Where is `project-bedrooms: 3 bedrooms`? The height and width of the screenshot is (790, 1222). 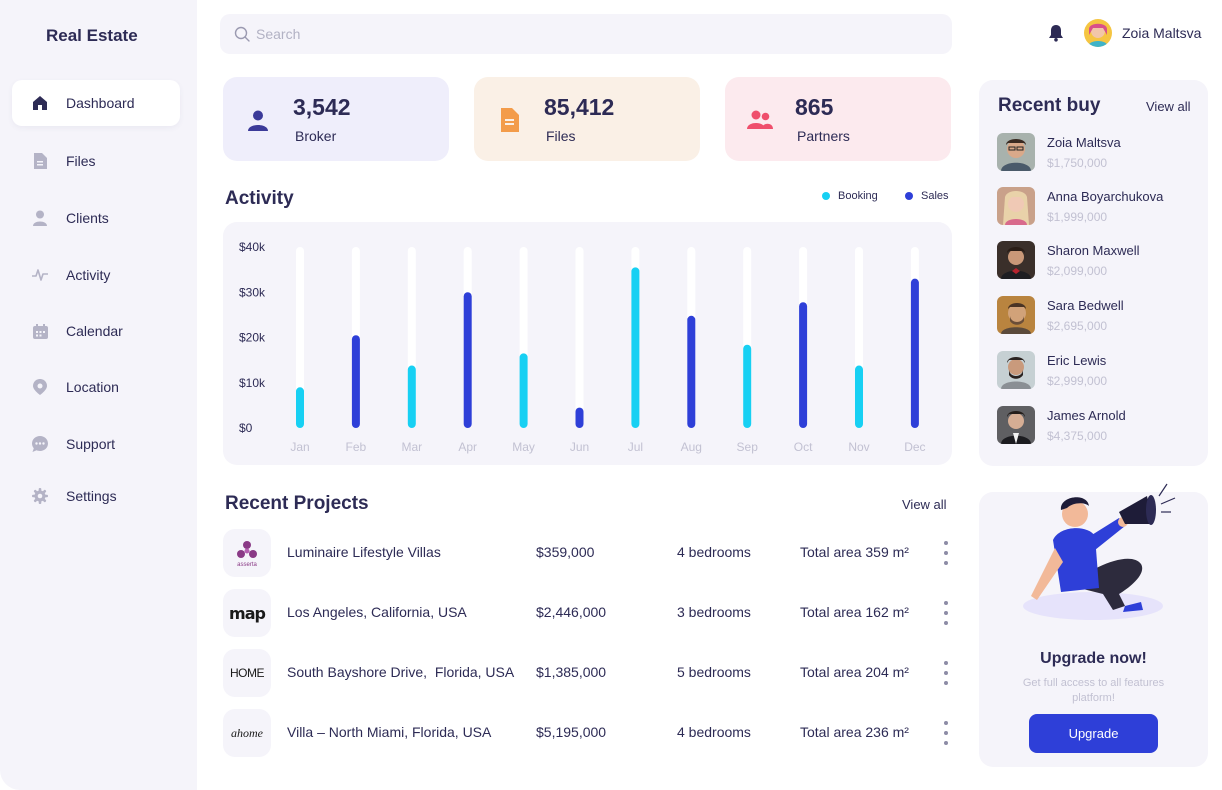 project-bedrooms: 3 bedrooms is located at coordinates (714, 612).